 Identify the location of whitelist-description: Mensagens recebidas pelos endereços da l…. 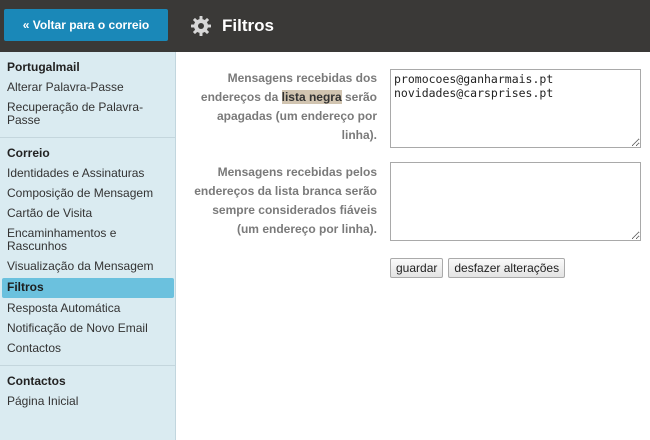
(285, 200).